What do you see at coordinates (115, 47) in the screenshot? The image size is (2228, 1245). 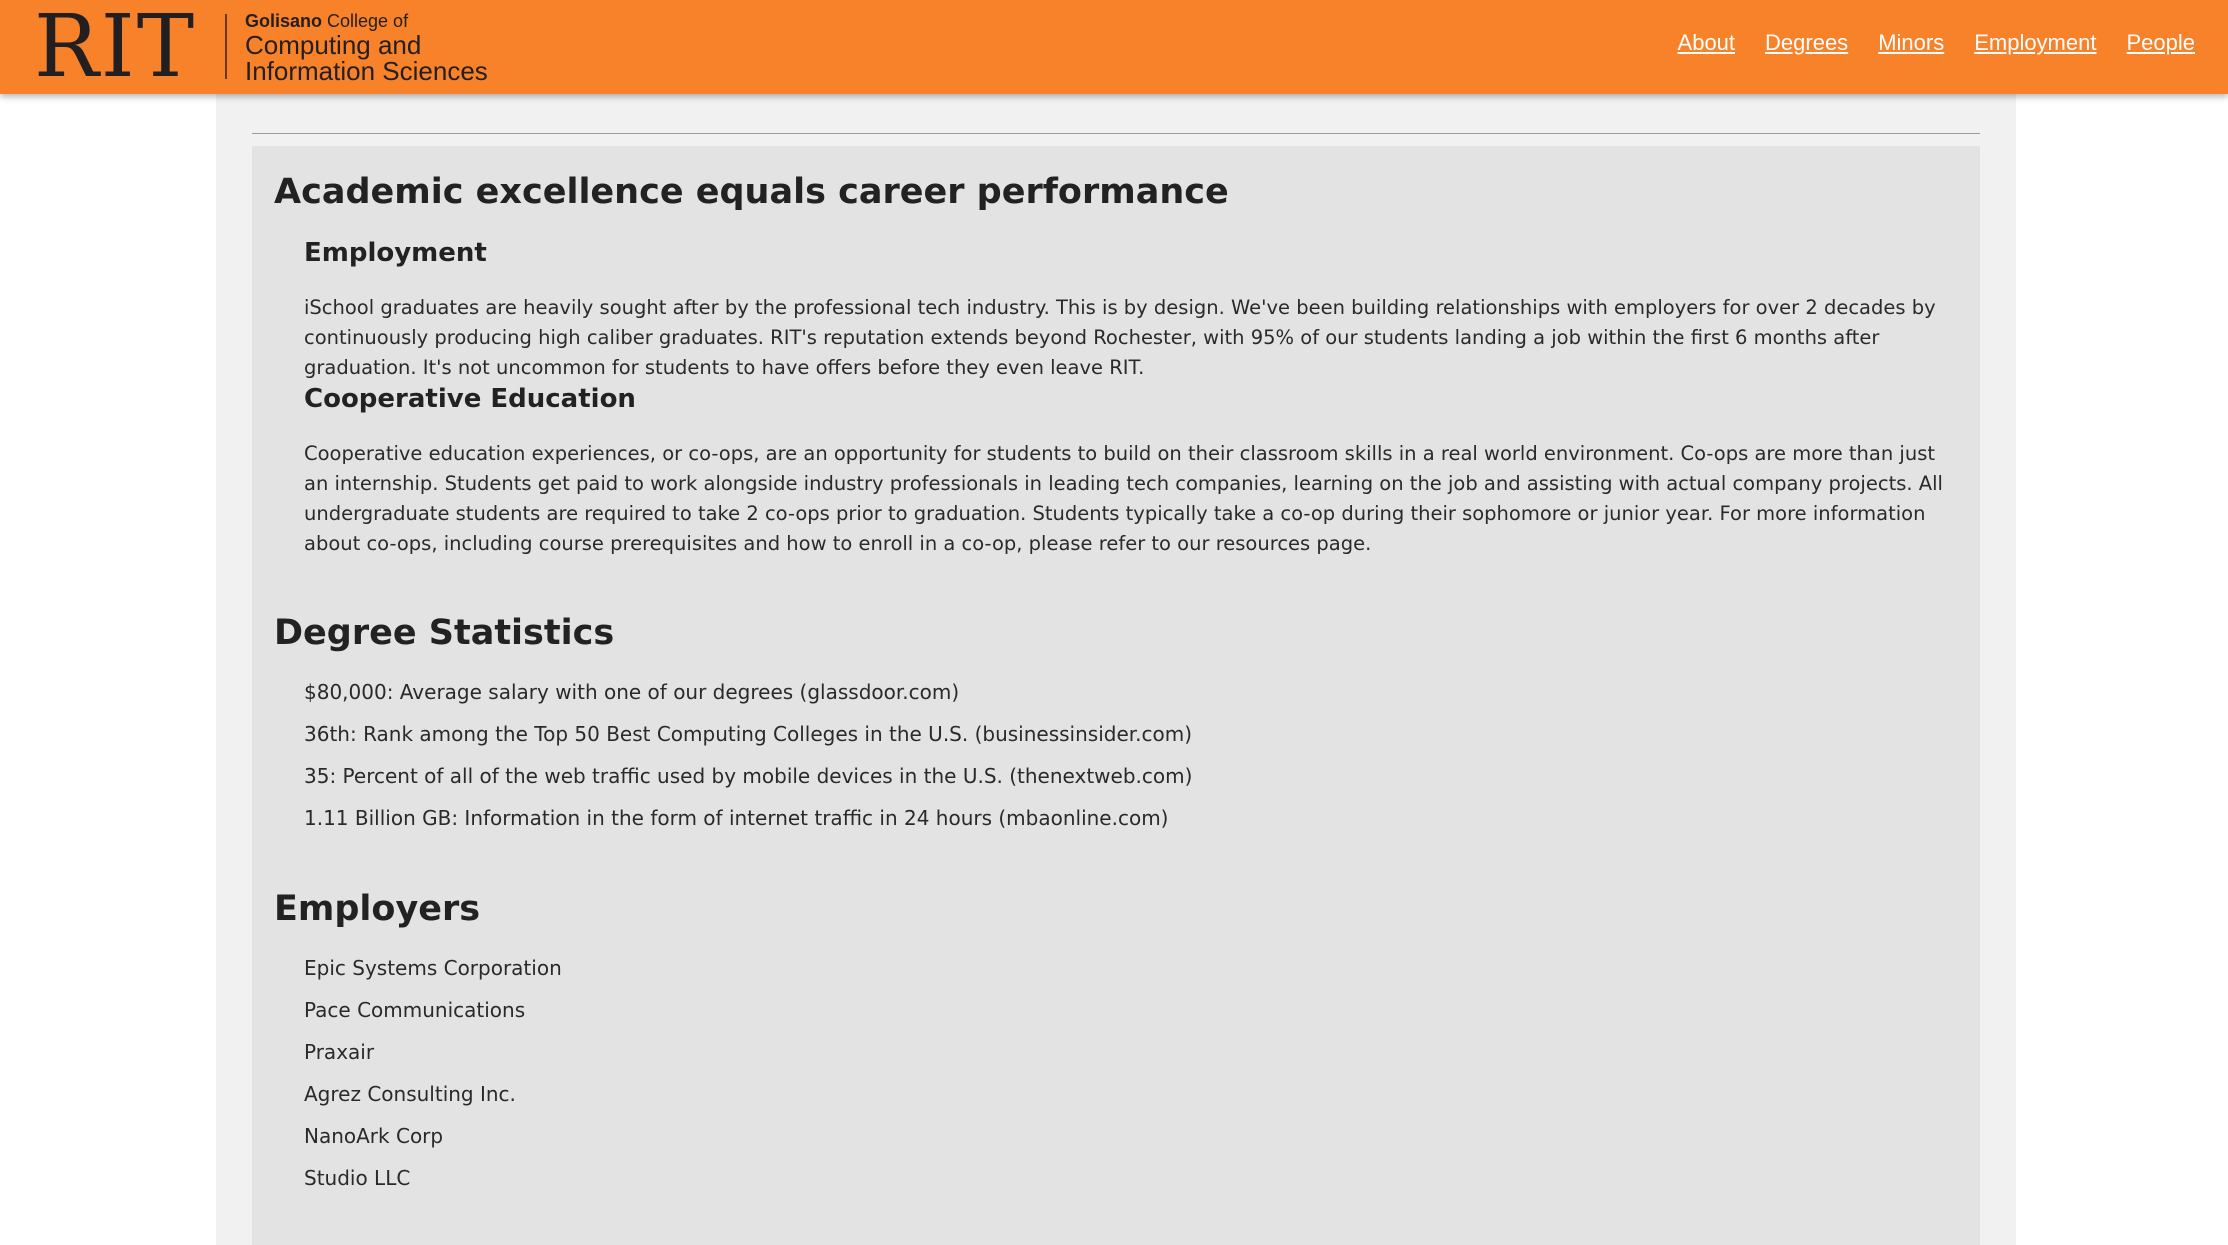 I see `rit-logo: RIT` at bounding box center [115, 47].